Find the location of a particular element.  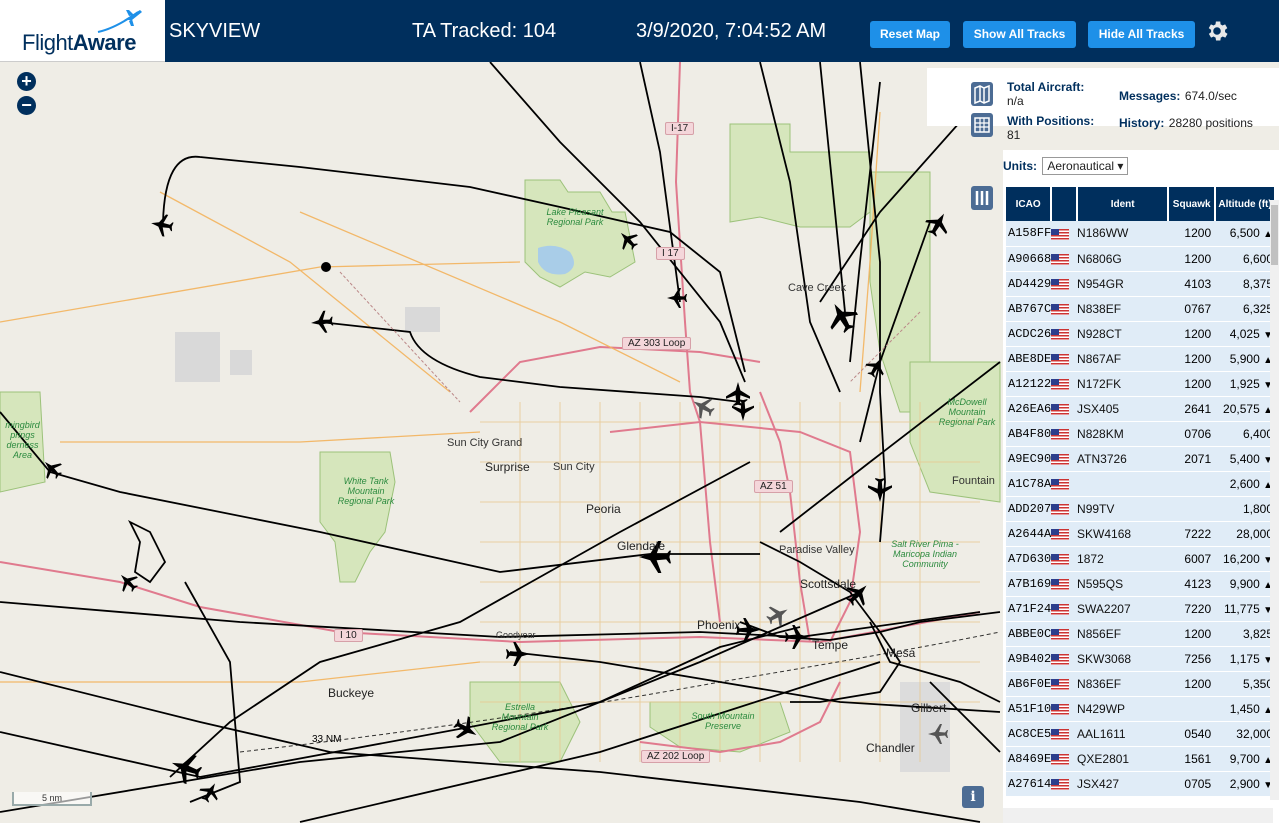

table-row: AC8CE5 AAL1611 0540 32,000 is located at coordinates (1140, 734).